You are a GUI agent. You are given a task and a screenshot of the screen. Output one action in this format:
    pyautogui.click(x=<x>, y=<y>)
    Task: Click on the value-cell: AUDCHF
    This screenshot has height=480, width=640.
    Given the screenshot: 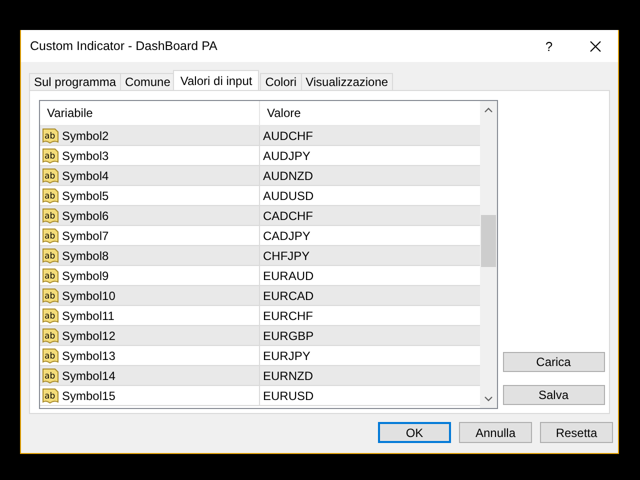 What is the action you would take?
    pyautogui.click(x=286, y=135)
    